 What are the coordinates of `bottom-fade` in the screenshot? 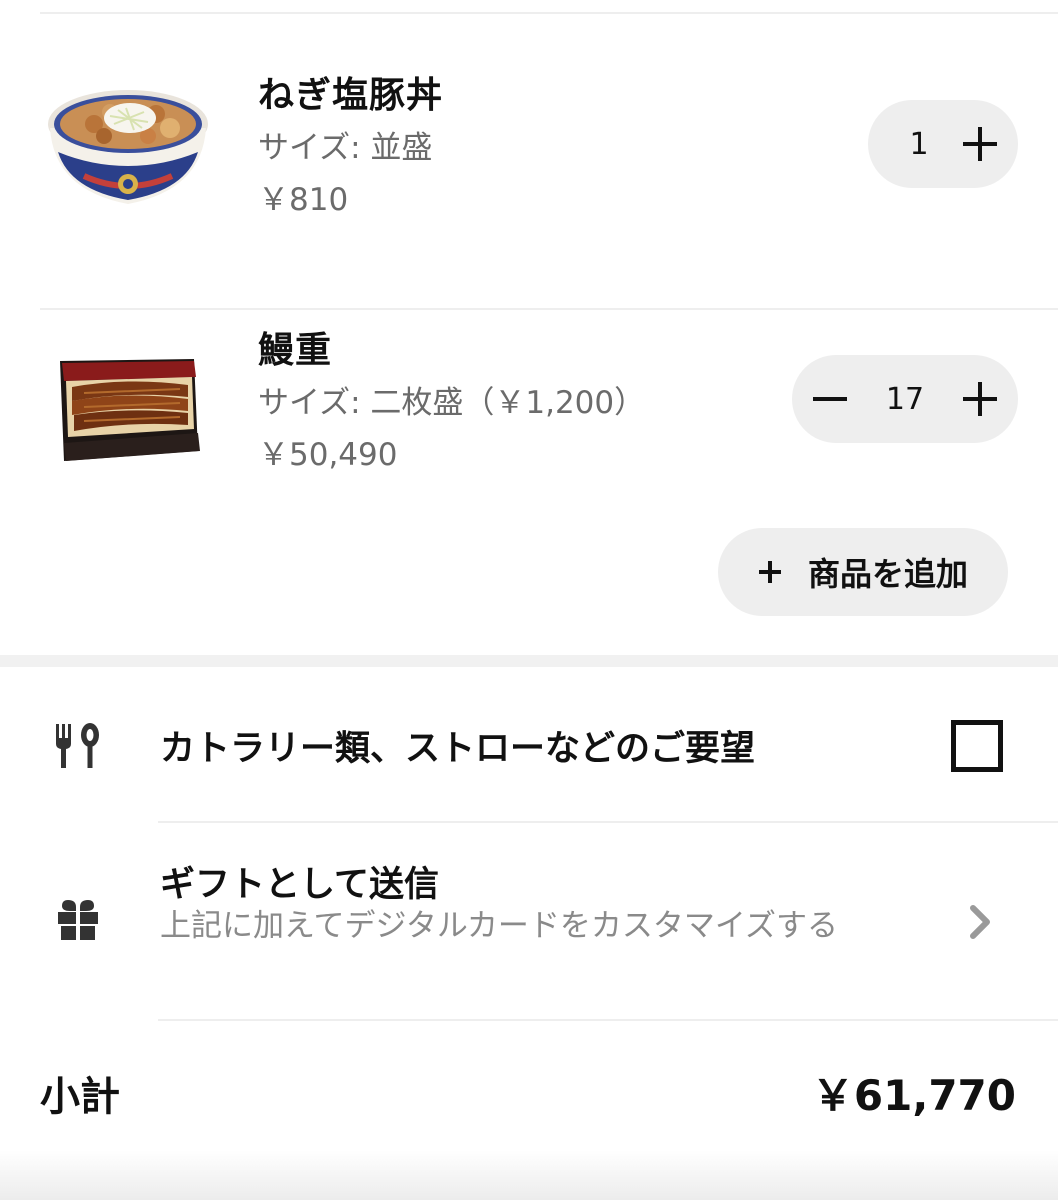 It's located at (529, 1175).